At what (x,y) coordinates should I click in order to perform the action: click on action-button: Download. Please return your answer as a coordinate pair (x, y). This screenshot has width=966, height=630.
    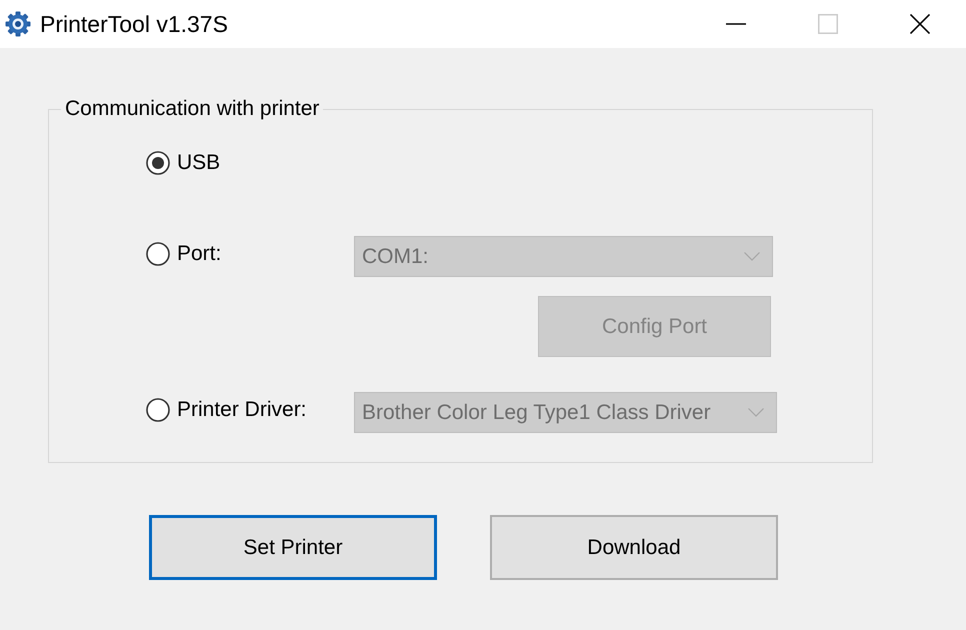
    Looking at the image, I should click on (634, 547).